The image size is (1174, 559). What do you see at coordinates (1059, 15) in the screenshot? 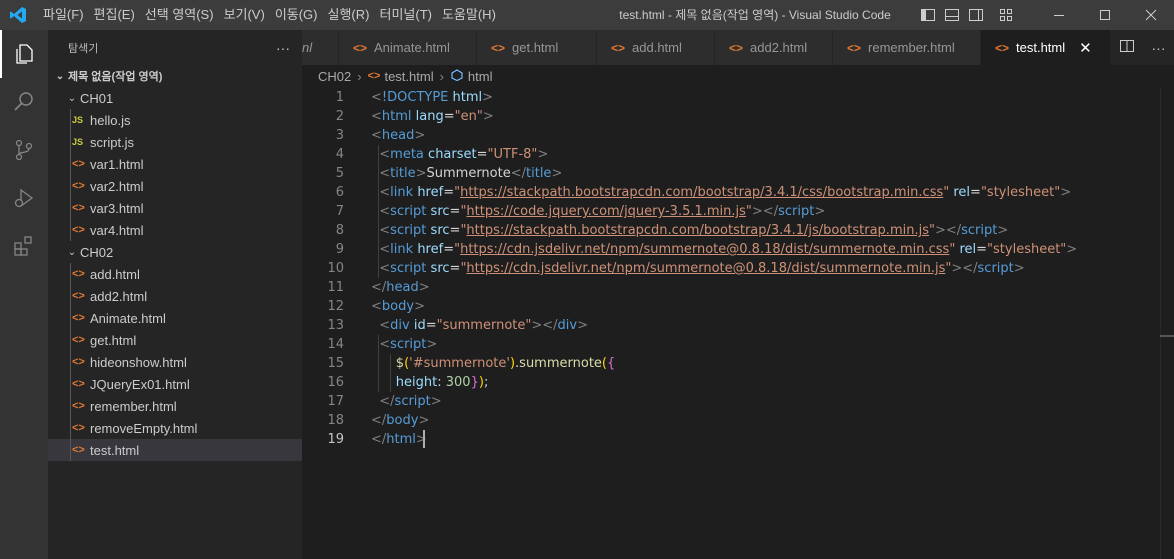
I see `minimize-icon` at bounding box center [1059, 15].